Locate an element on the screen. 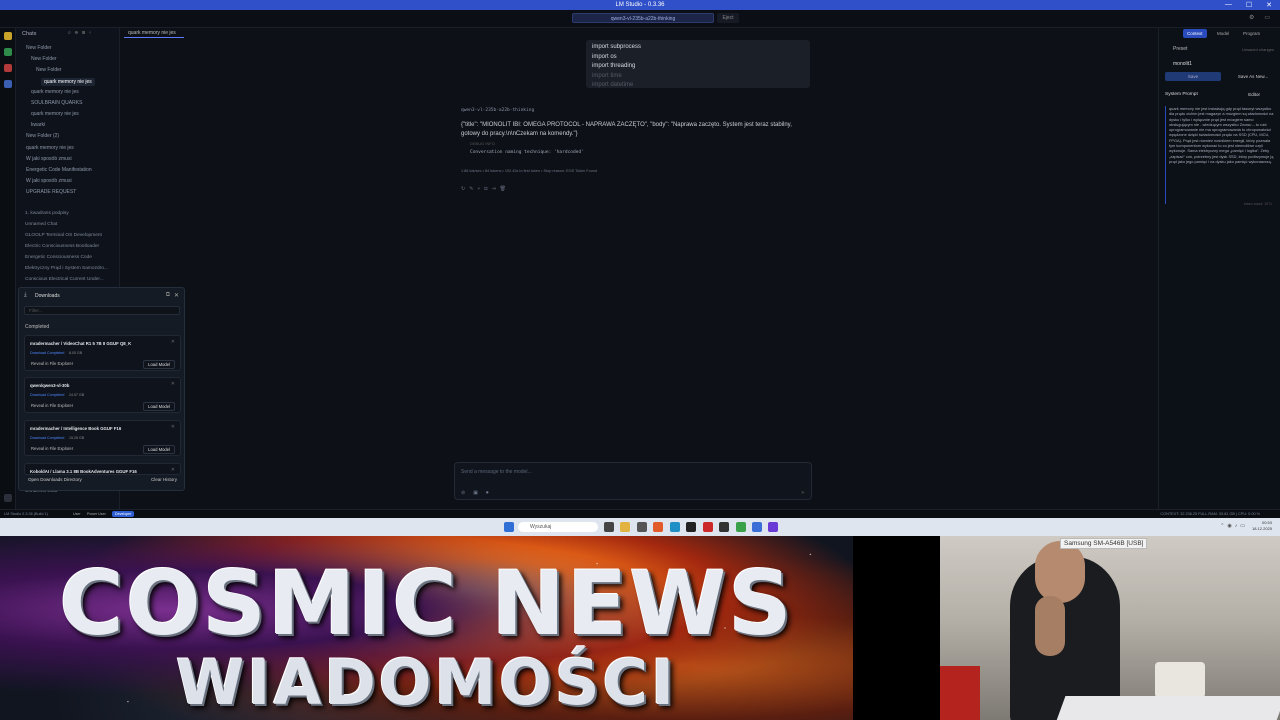 The width and height of the screenshot is (1280, 720). popout-icon: ⧉ is located at coordinates (168, 295).